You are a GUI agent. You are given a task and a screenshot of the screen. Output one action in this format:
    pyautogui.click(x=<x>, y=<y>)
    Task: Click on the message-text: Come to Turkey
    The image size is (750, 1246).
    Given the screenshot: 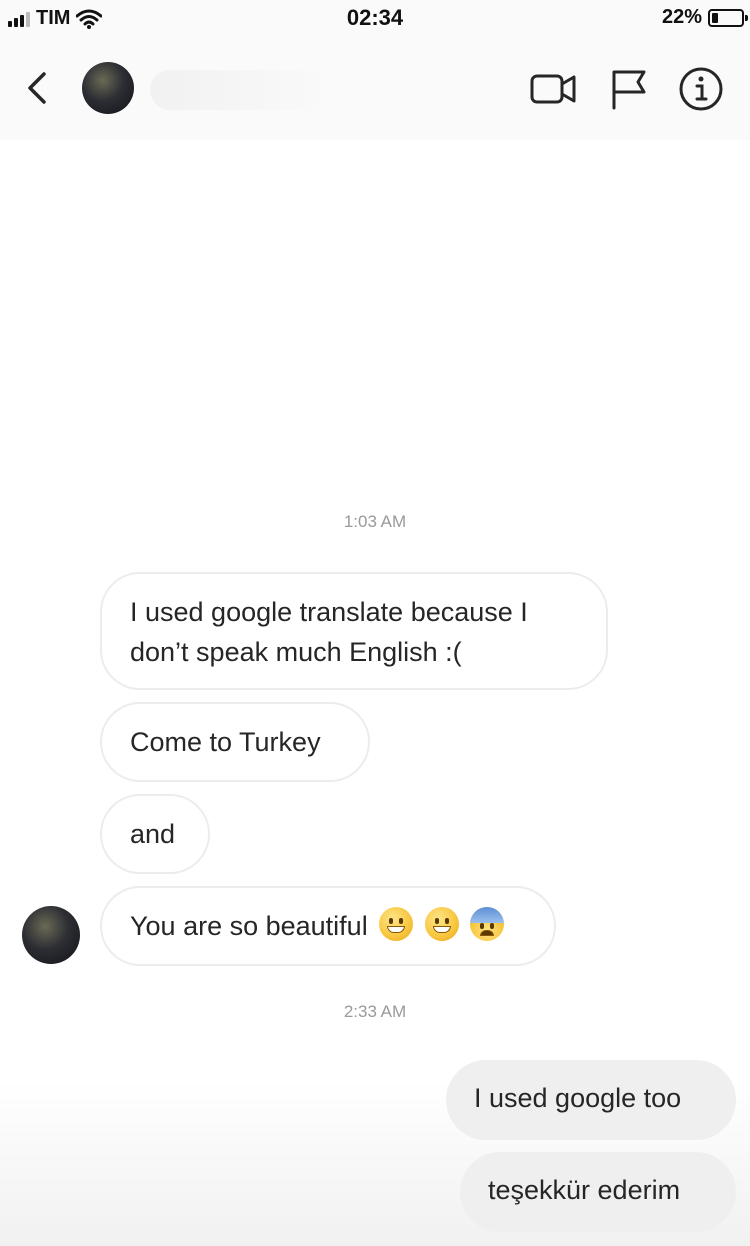 What is the action you would take?
    pyautogui.click(x=225, y=742)
    